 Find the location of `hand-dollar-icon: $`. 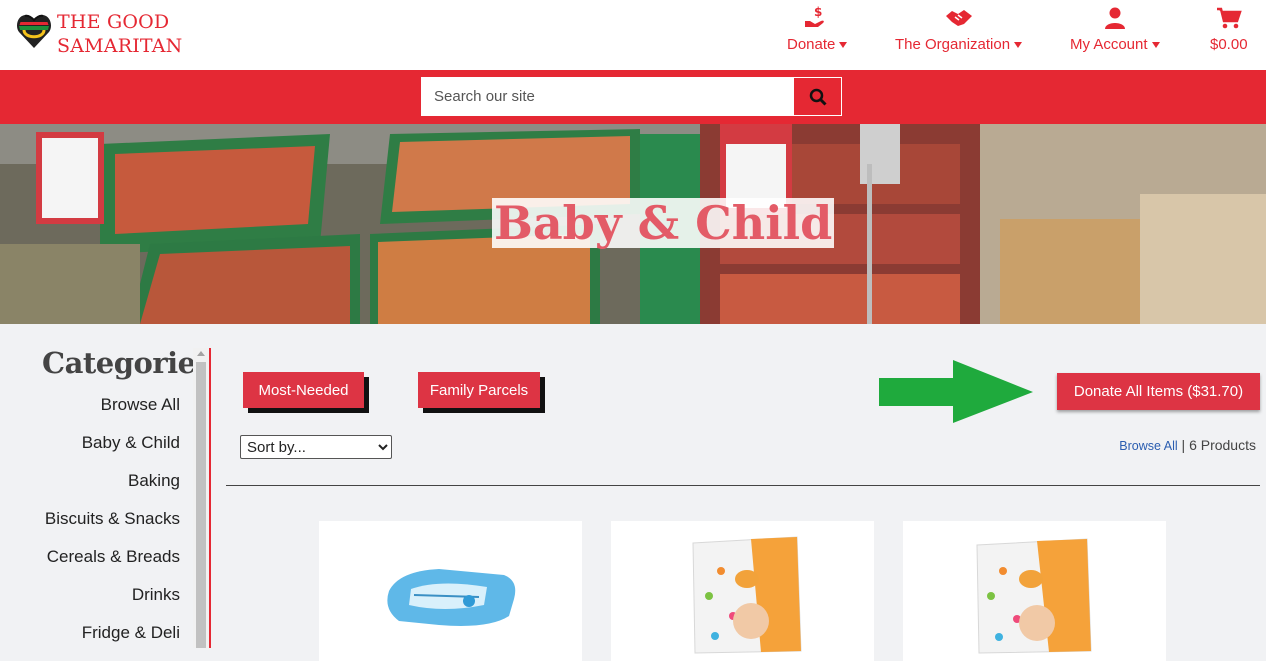

hand-dollar-icon: $ is located at coordinates (815, 16).